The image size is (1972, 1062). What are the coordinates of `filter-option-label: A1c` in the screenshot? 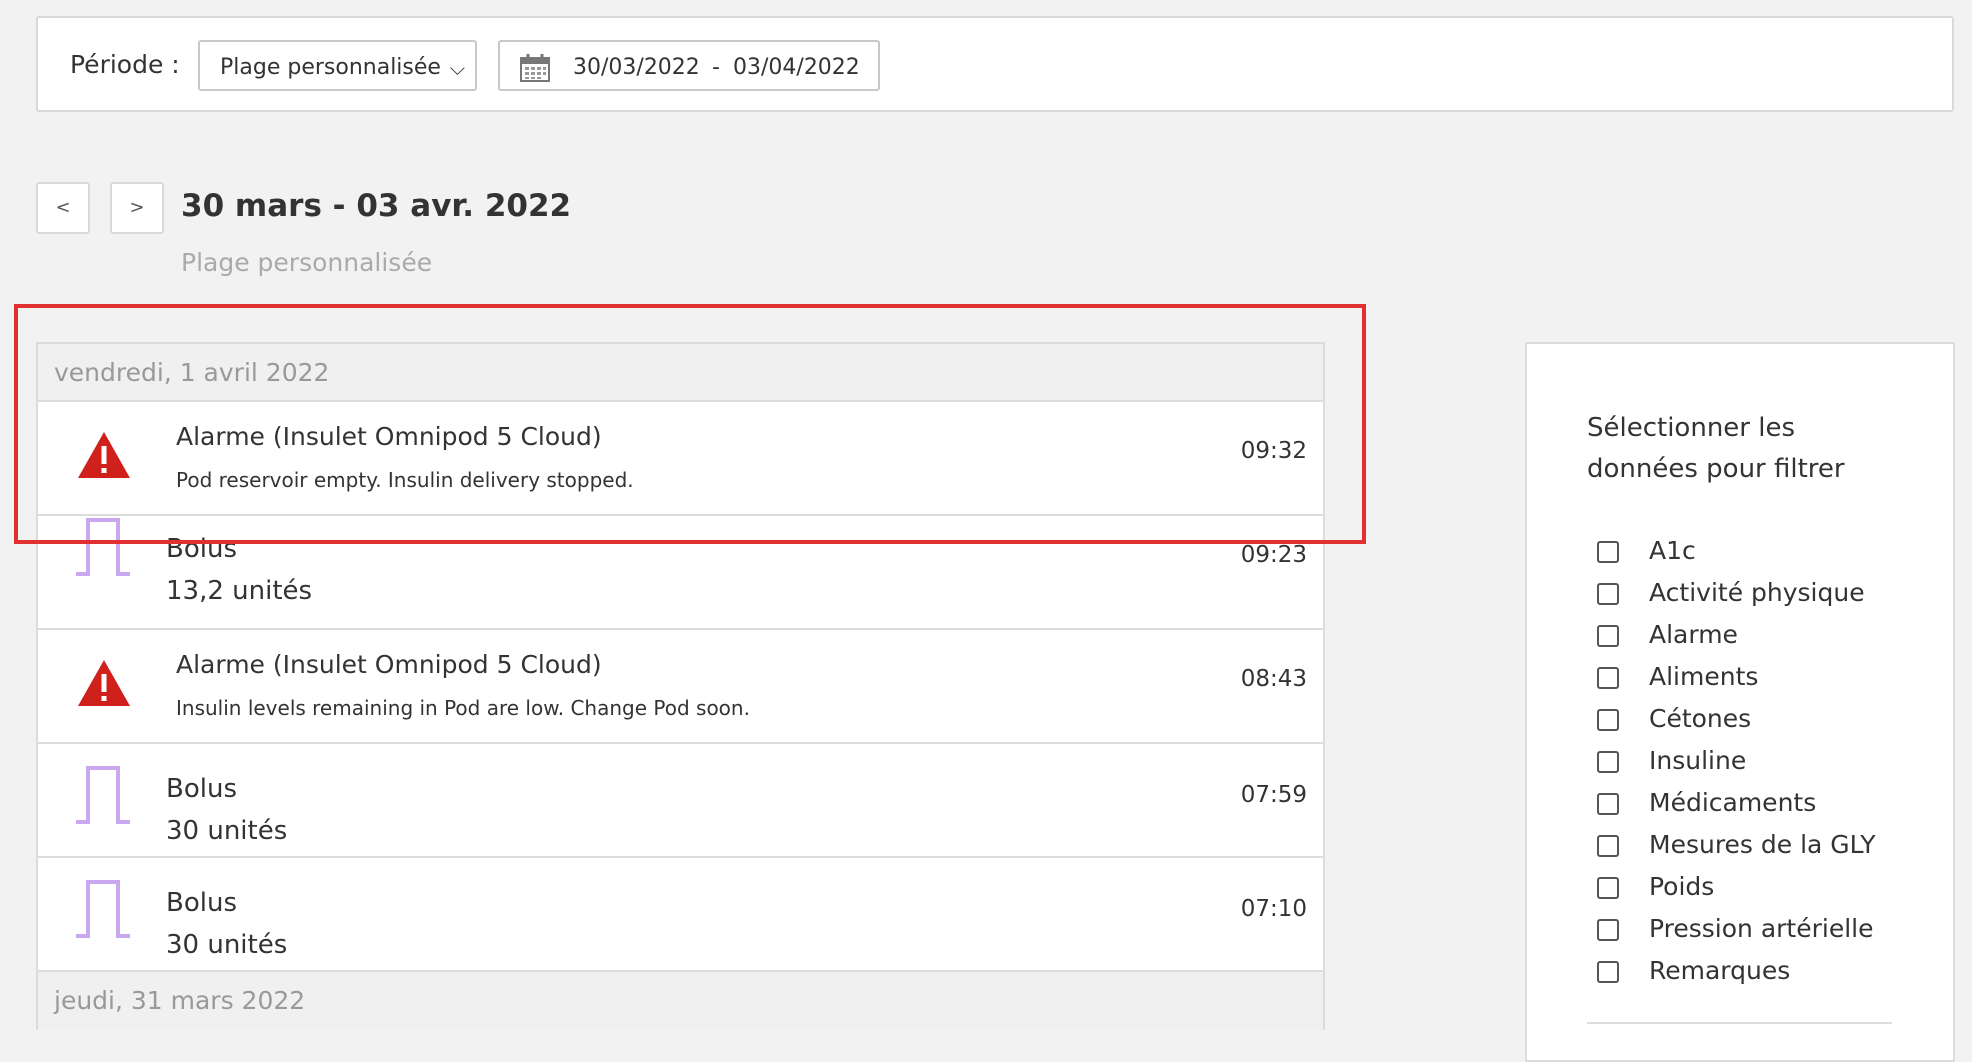 It's located at (1672, 550).